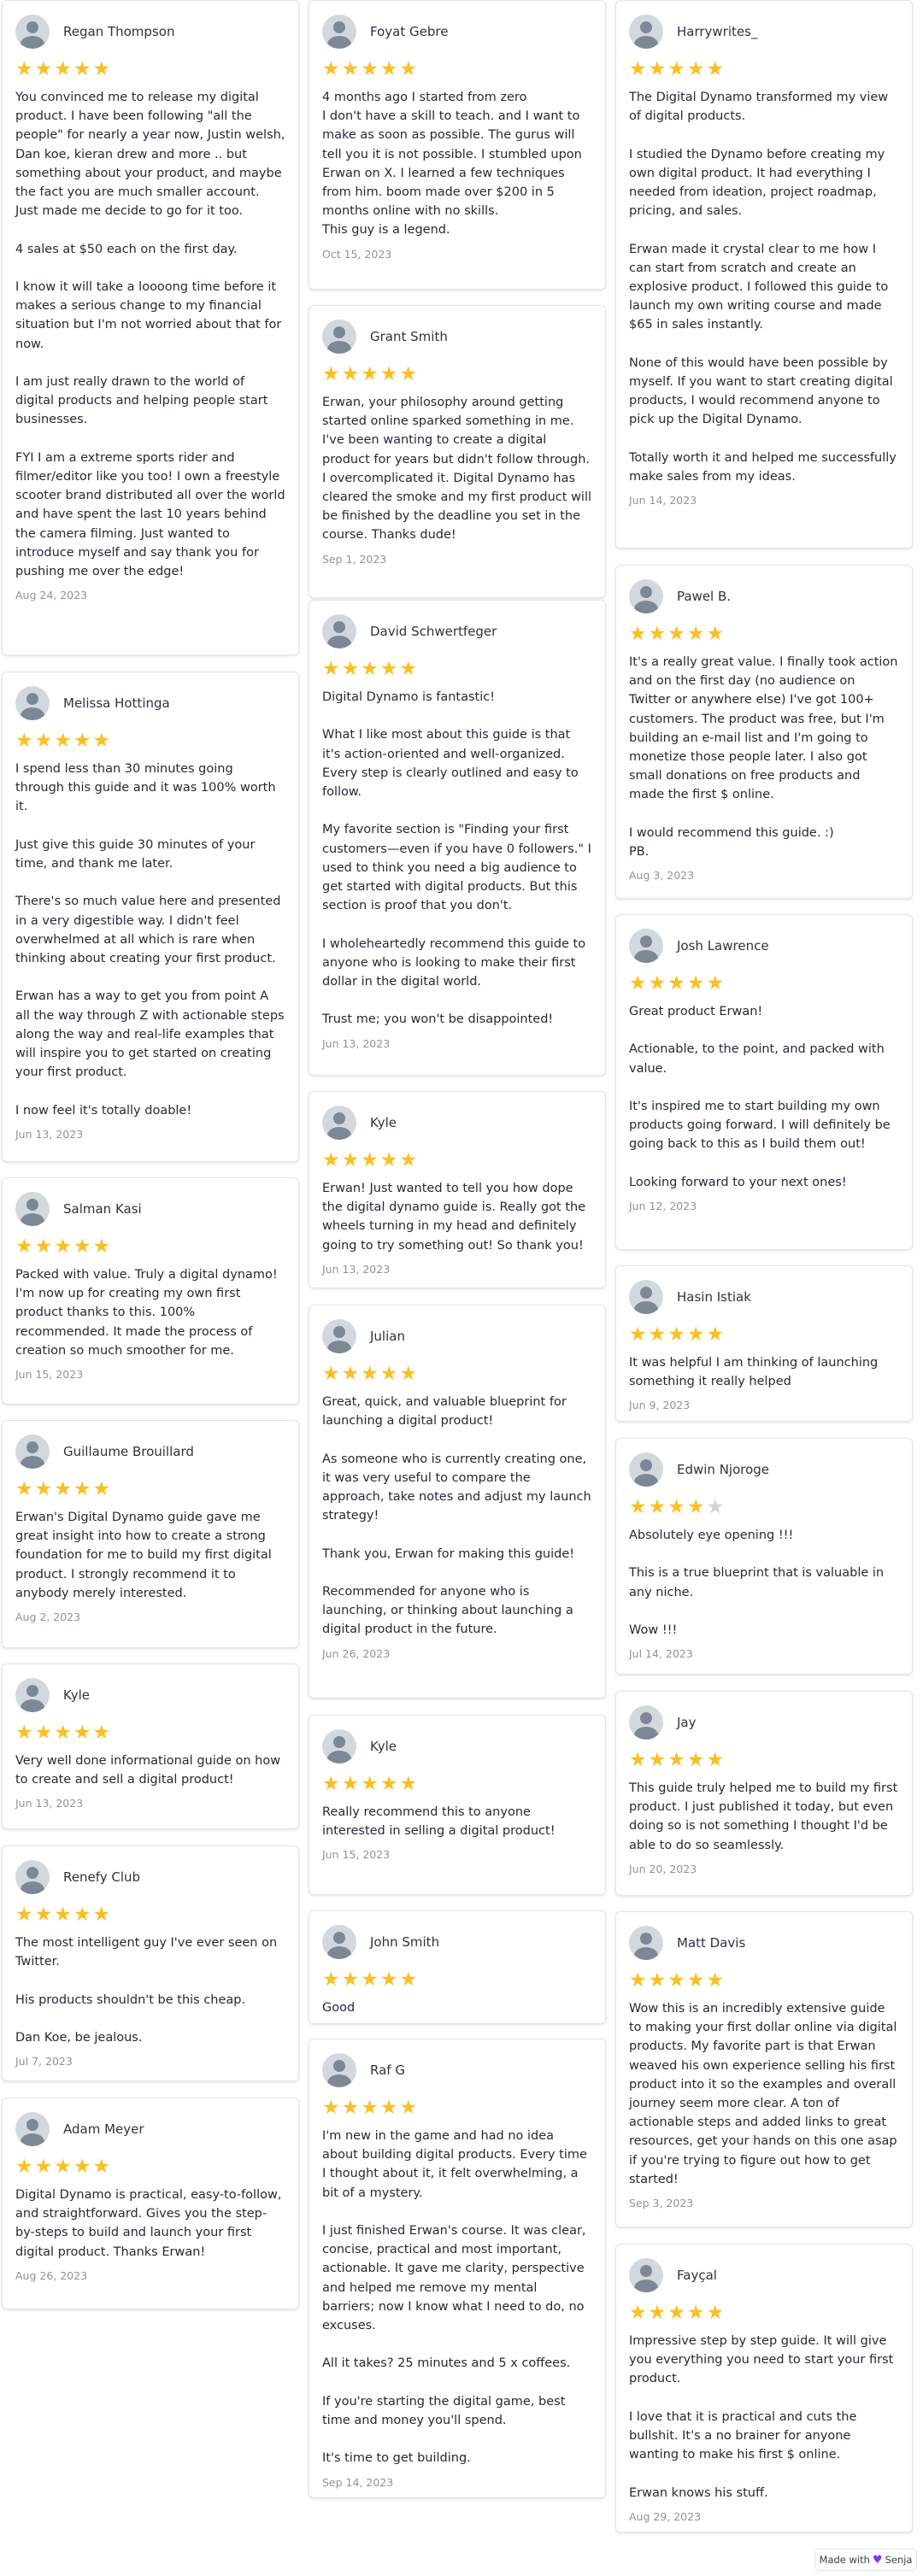  I want to click on review-date: Jun 12, 2023, so click(663, 1206).